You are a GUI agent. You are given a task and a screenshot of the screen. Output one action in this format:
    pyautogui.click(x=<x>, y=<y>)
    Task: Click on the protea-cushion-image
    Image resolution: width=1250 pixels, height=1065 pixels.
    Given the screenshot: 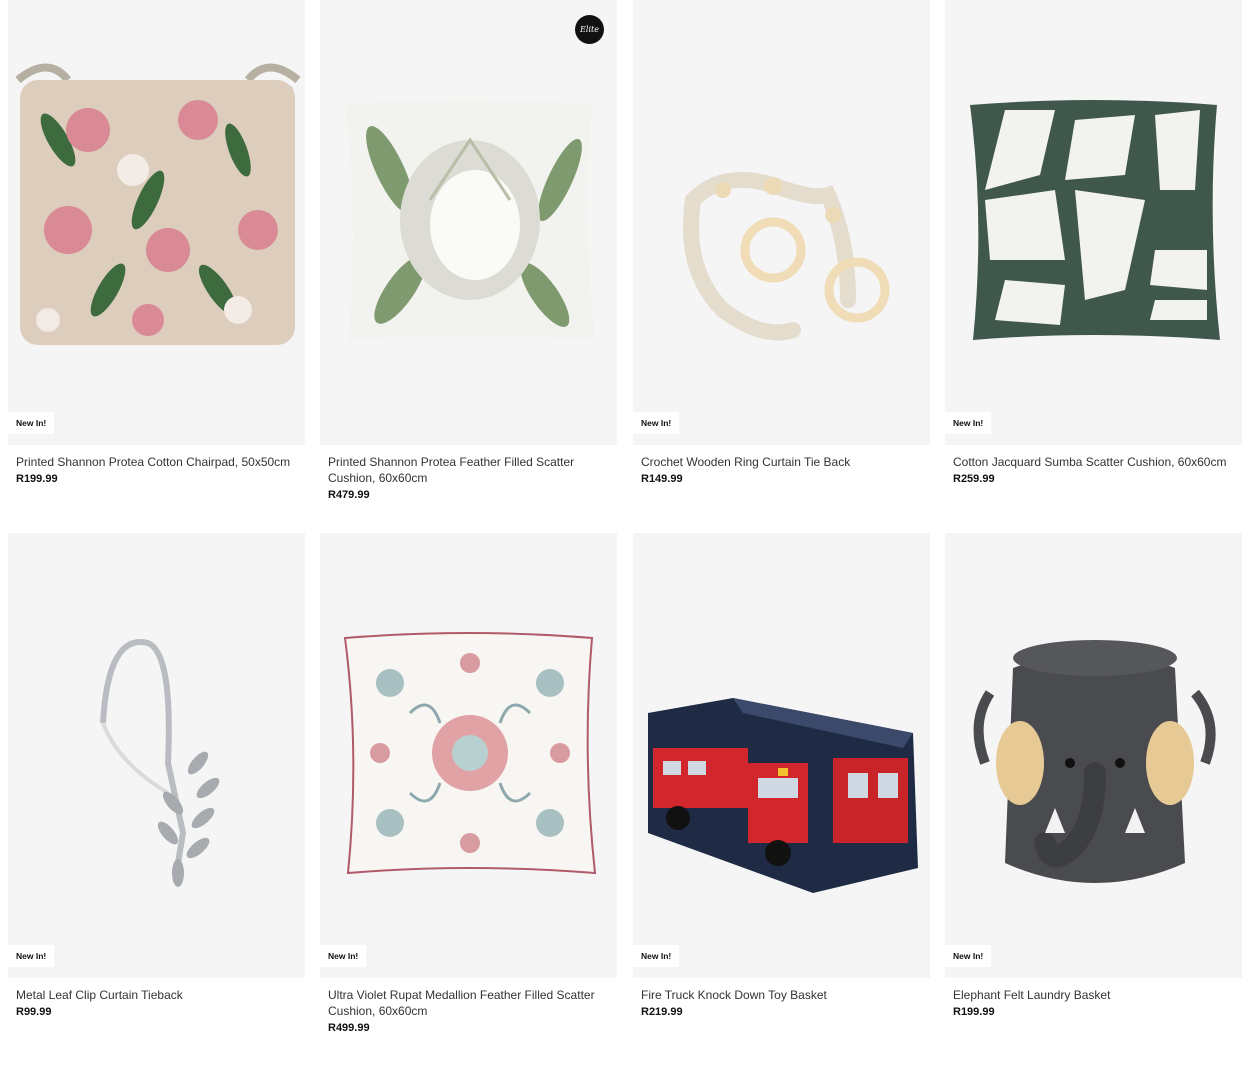 What is the action you would take?
    pyautogui.click(x=470, y=220)
    